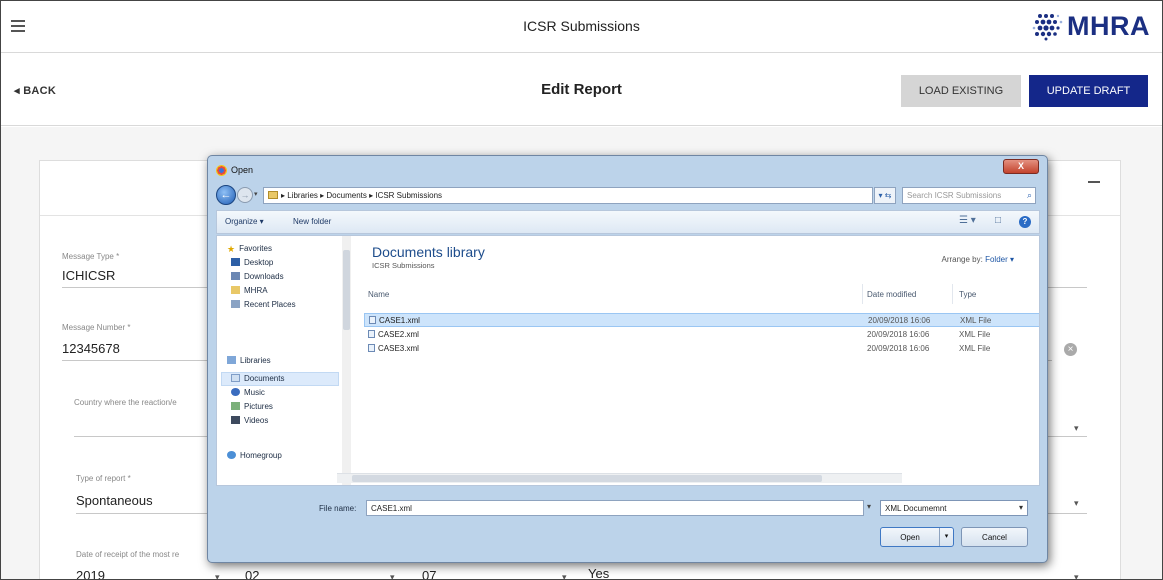 This screenshot has width=1163, height=580. Describe the element at coordinates (969, 195) in the screenshot. I see `search-input: Search ICSR Submissions ⌕` at that location.